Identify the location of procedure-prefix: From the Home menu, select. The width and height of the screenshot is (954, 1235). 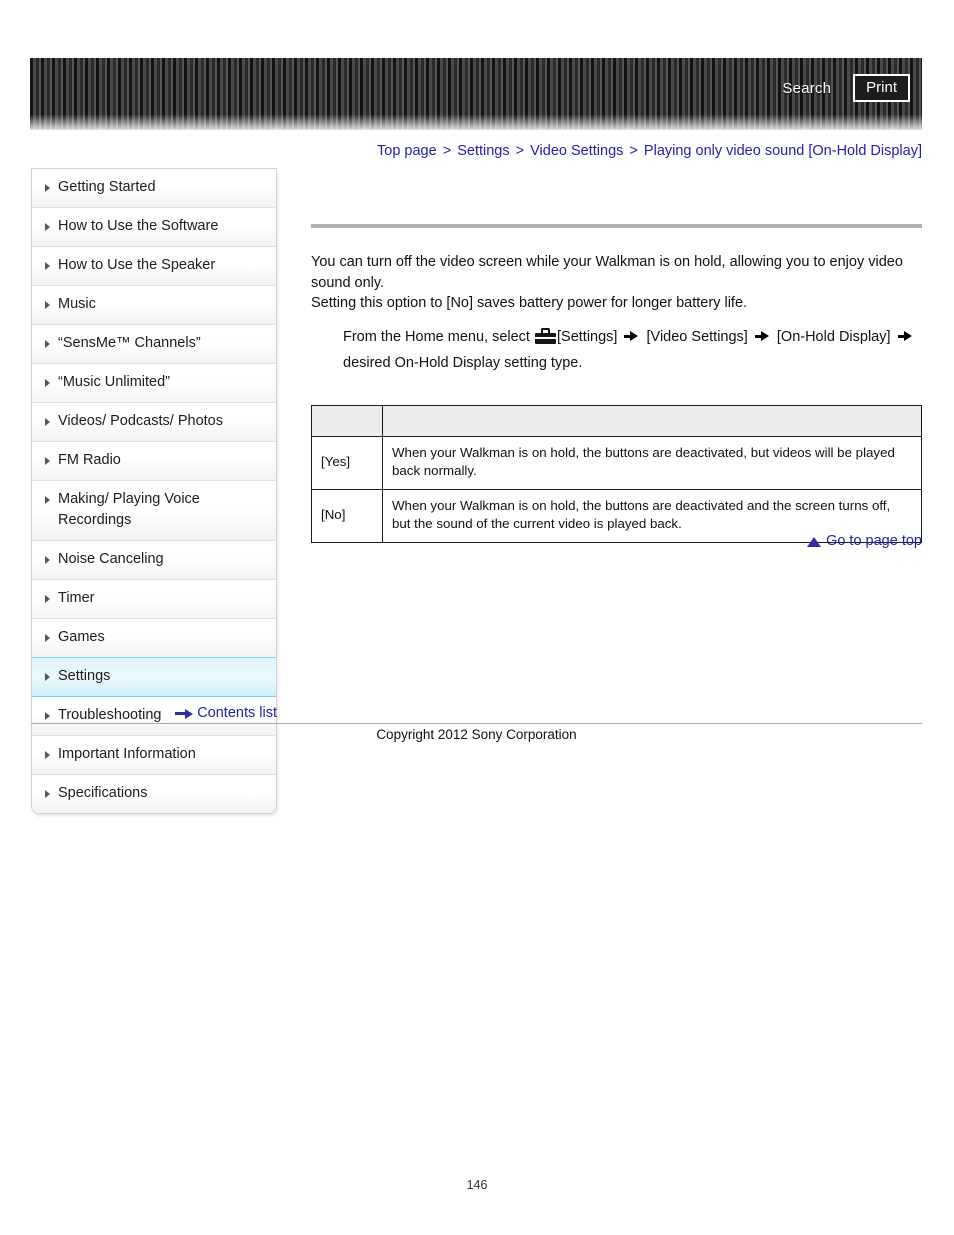
(436, 336).